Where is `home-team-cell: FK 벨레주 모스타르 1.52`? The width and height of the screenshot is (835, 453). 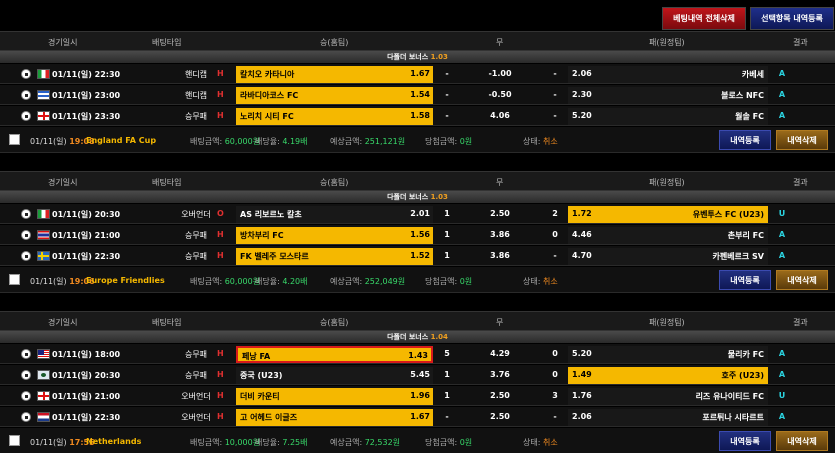 home-team-cell: FK 벨레주 모스타르 1.52 is located at coordinates (334, 256).